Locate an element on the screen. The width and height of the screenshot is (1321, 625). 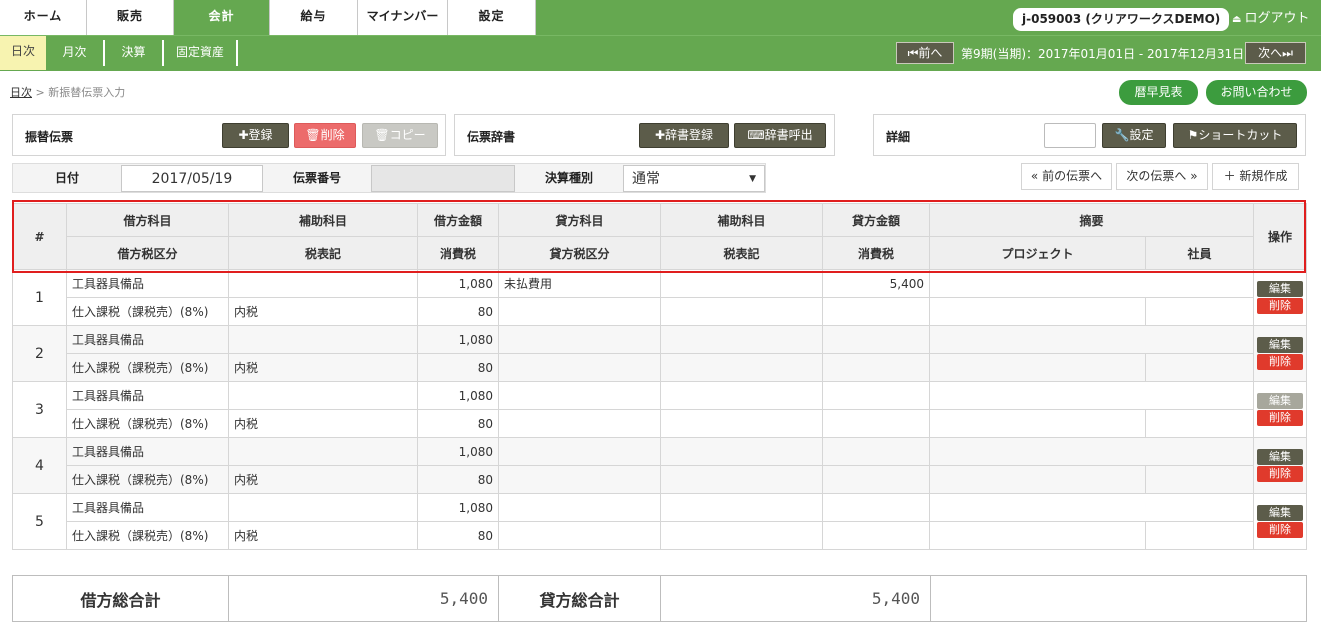
prev-period-button: ⏮前へ is located at coordinates (925, 53).